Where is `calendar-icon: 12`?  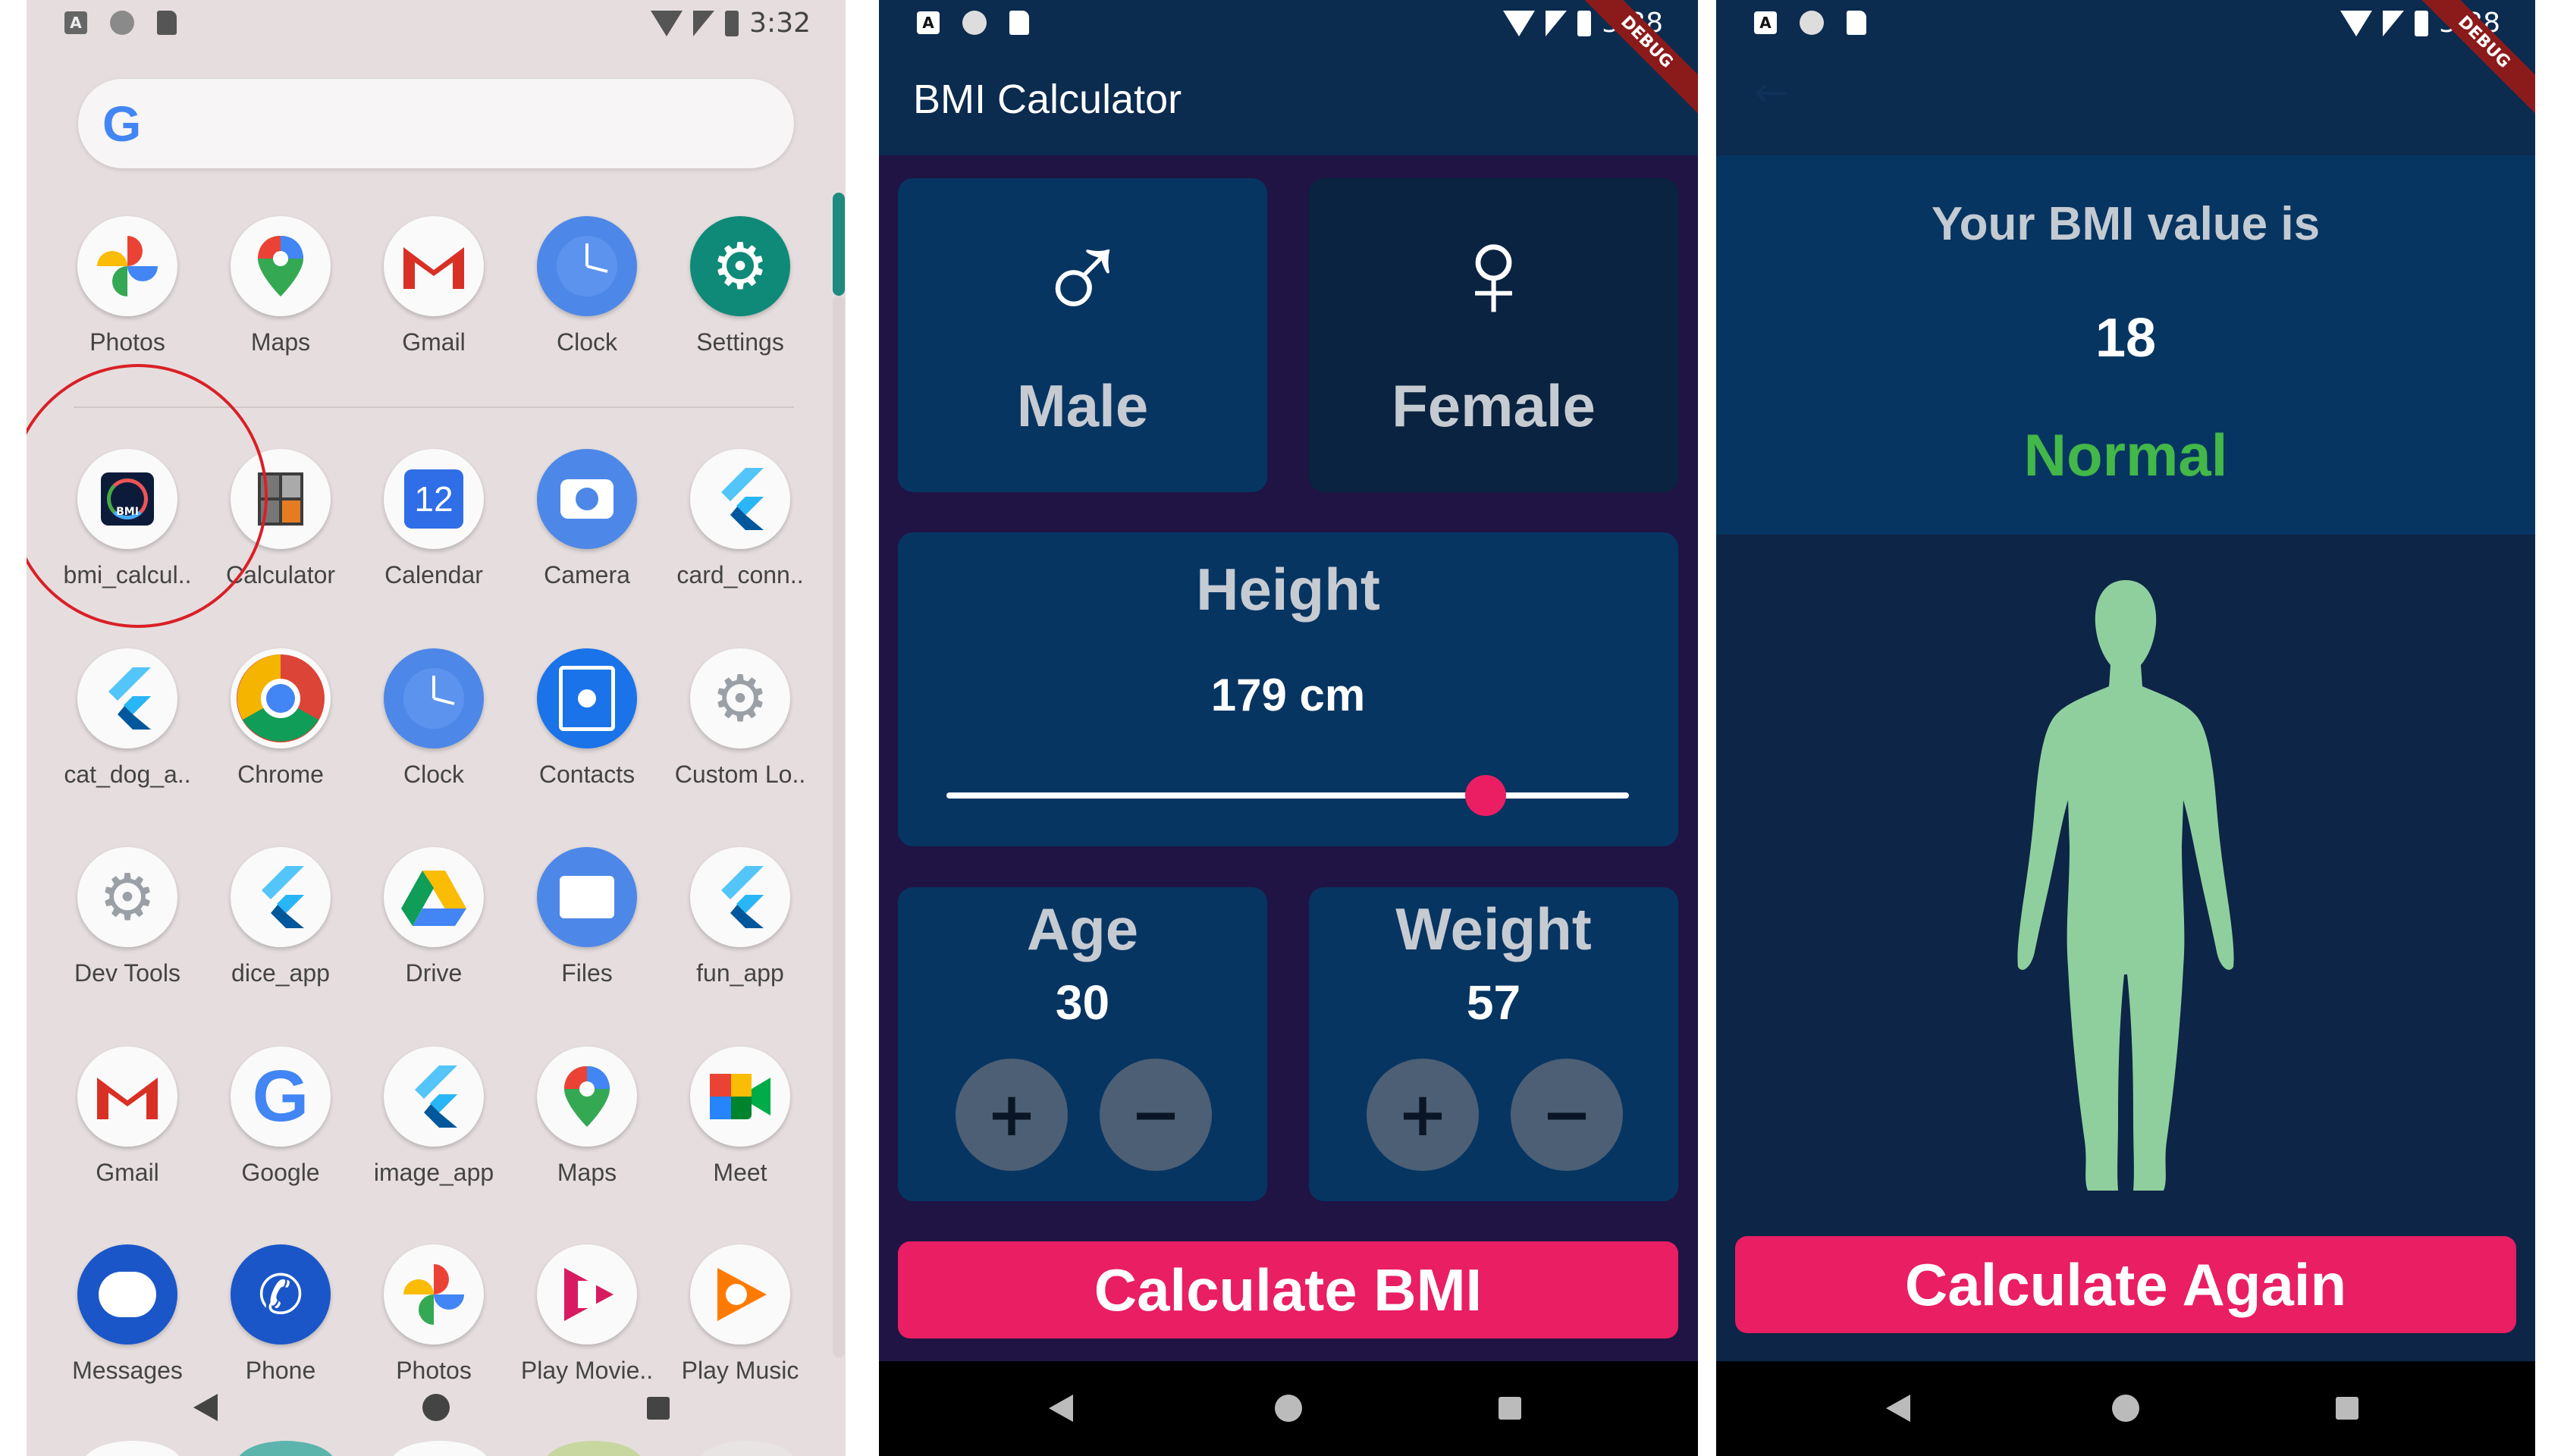 calendar-icon: 12 is located at coordinates (434, 499).